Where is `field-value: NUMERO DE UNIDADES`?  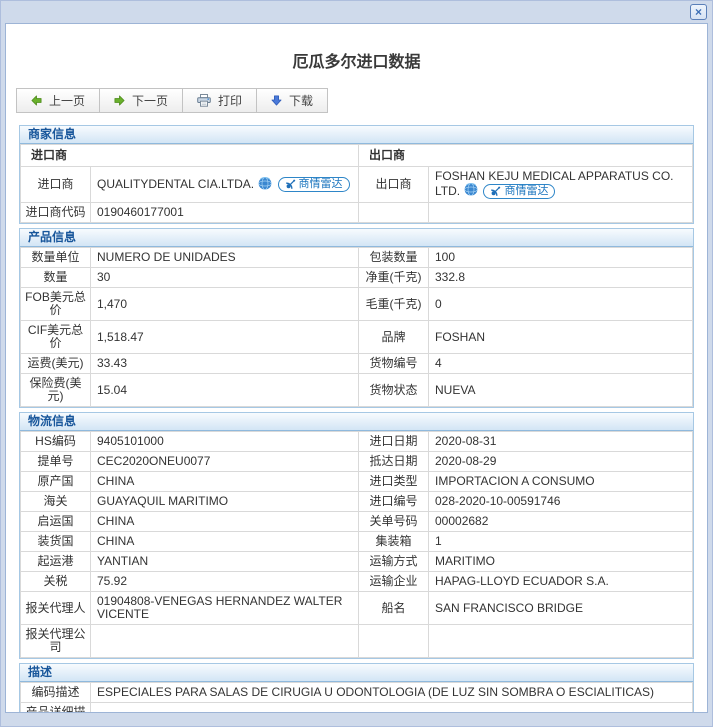 field-value: NUMERO DE UNIDADES is located at coordinates (224, 258).